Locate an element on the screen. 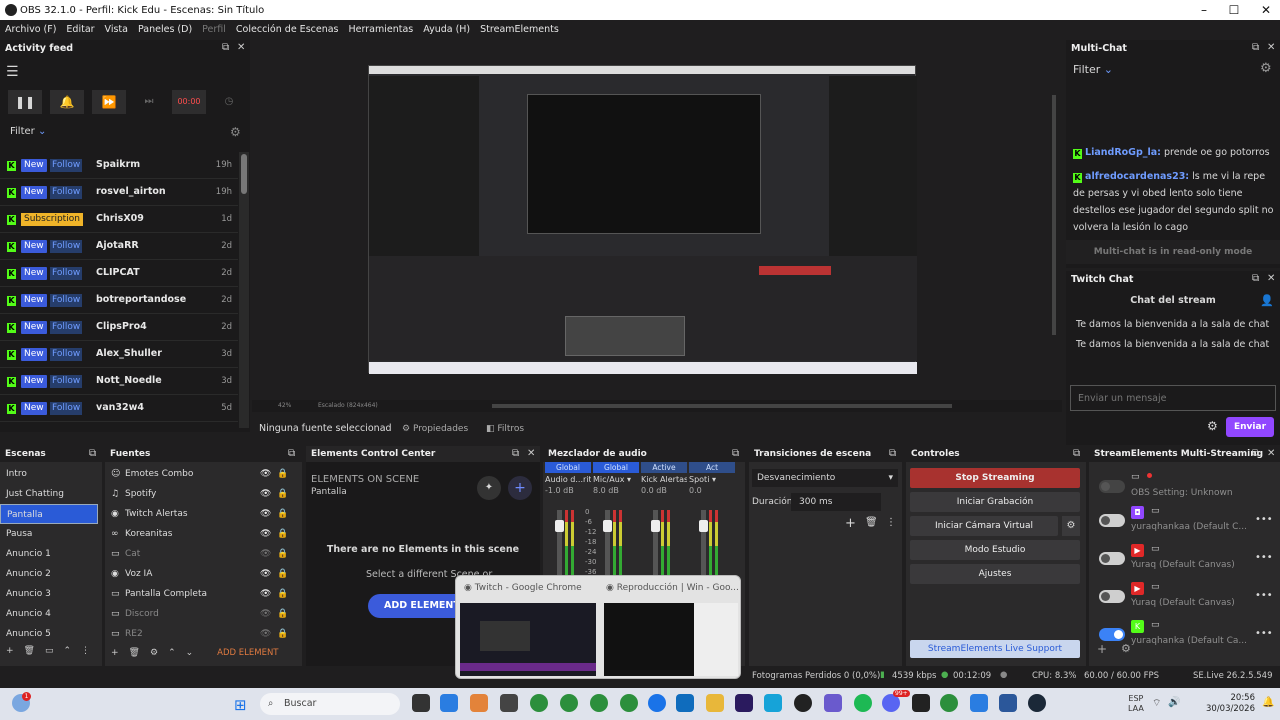 Image resolution: width=1280 pixels, height=720 pixels. feed-row: K New Follow AjotaRR 2d is located at coordinates (119, 246).